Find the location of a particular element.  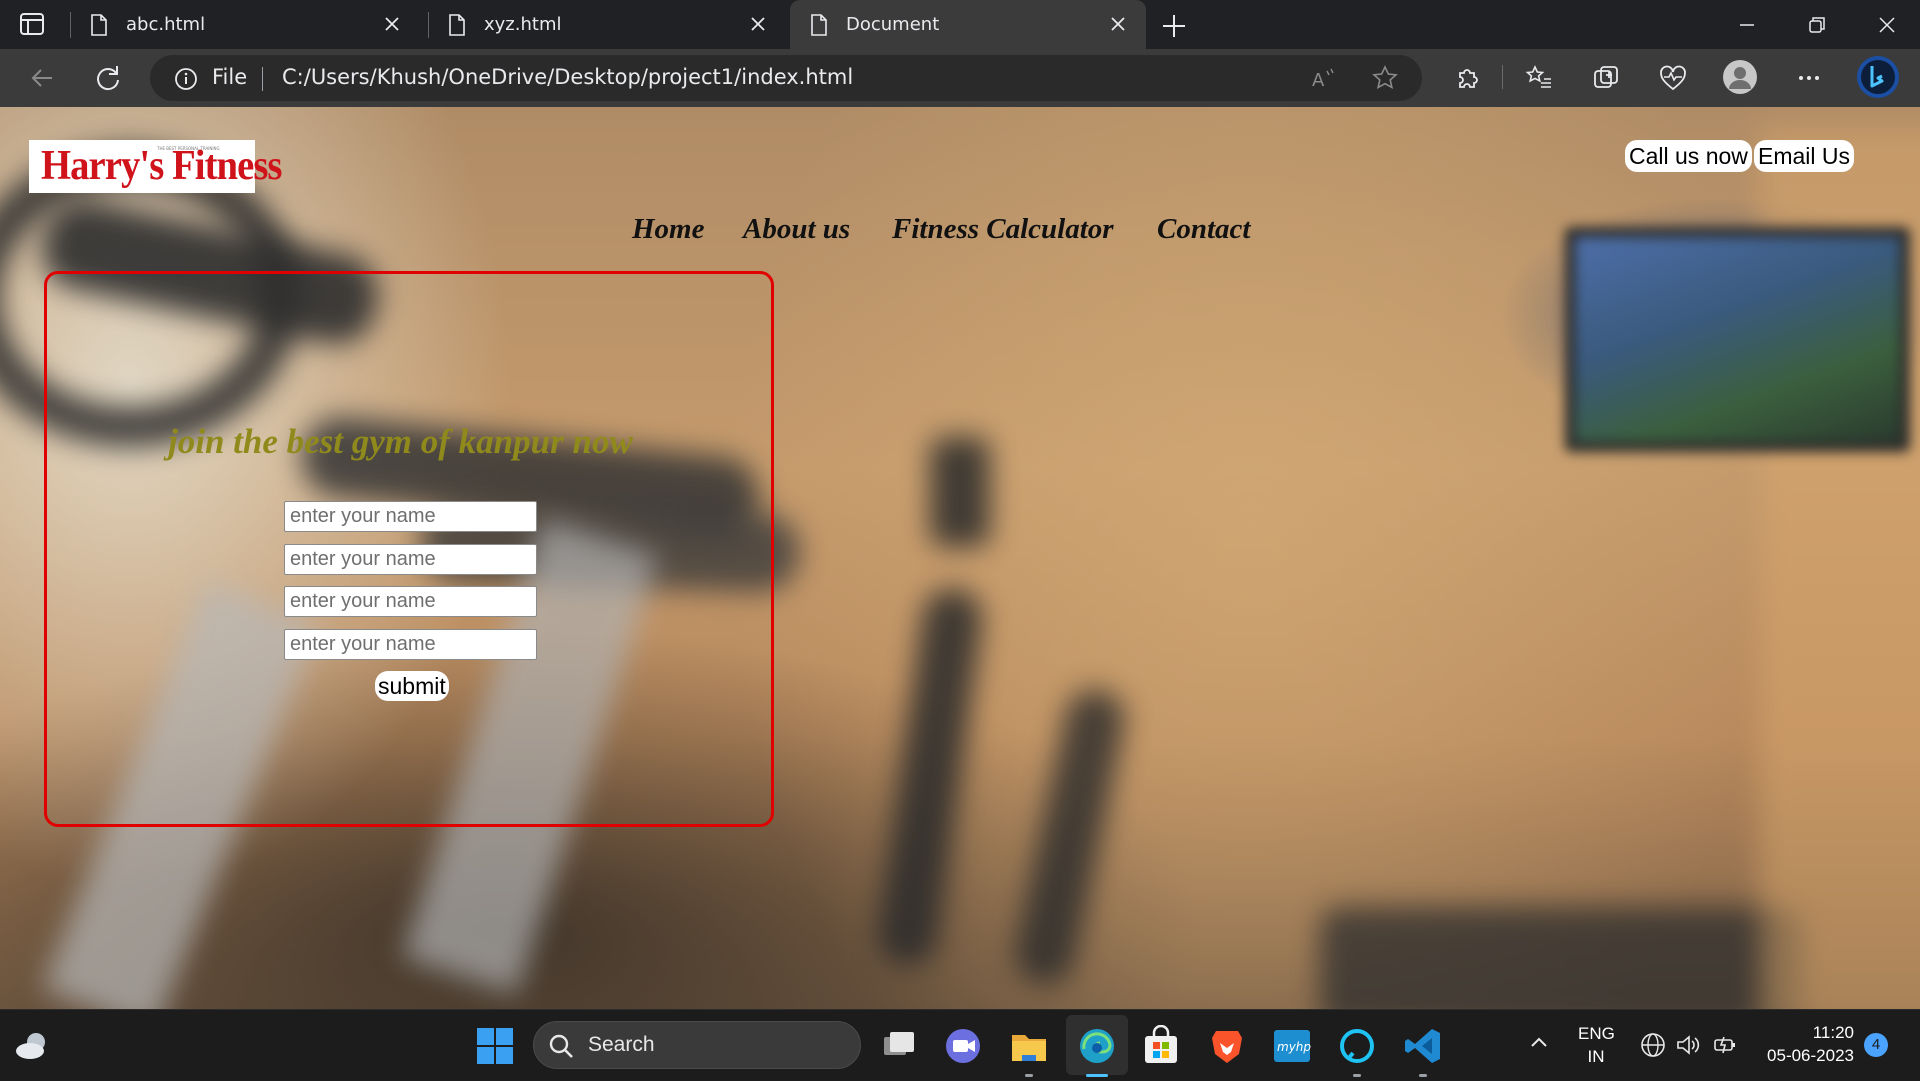

tab-label: Document is located at coordinates (893, 24).